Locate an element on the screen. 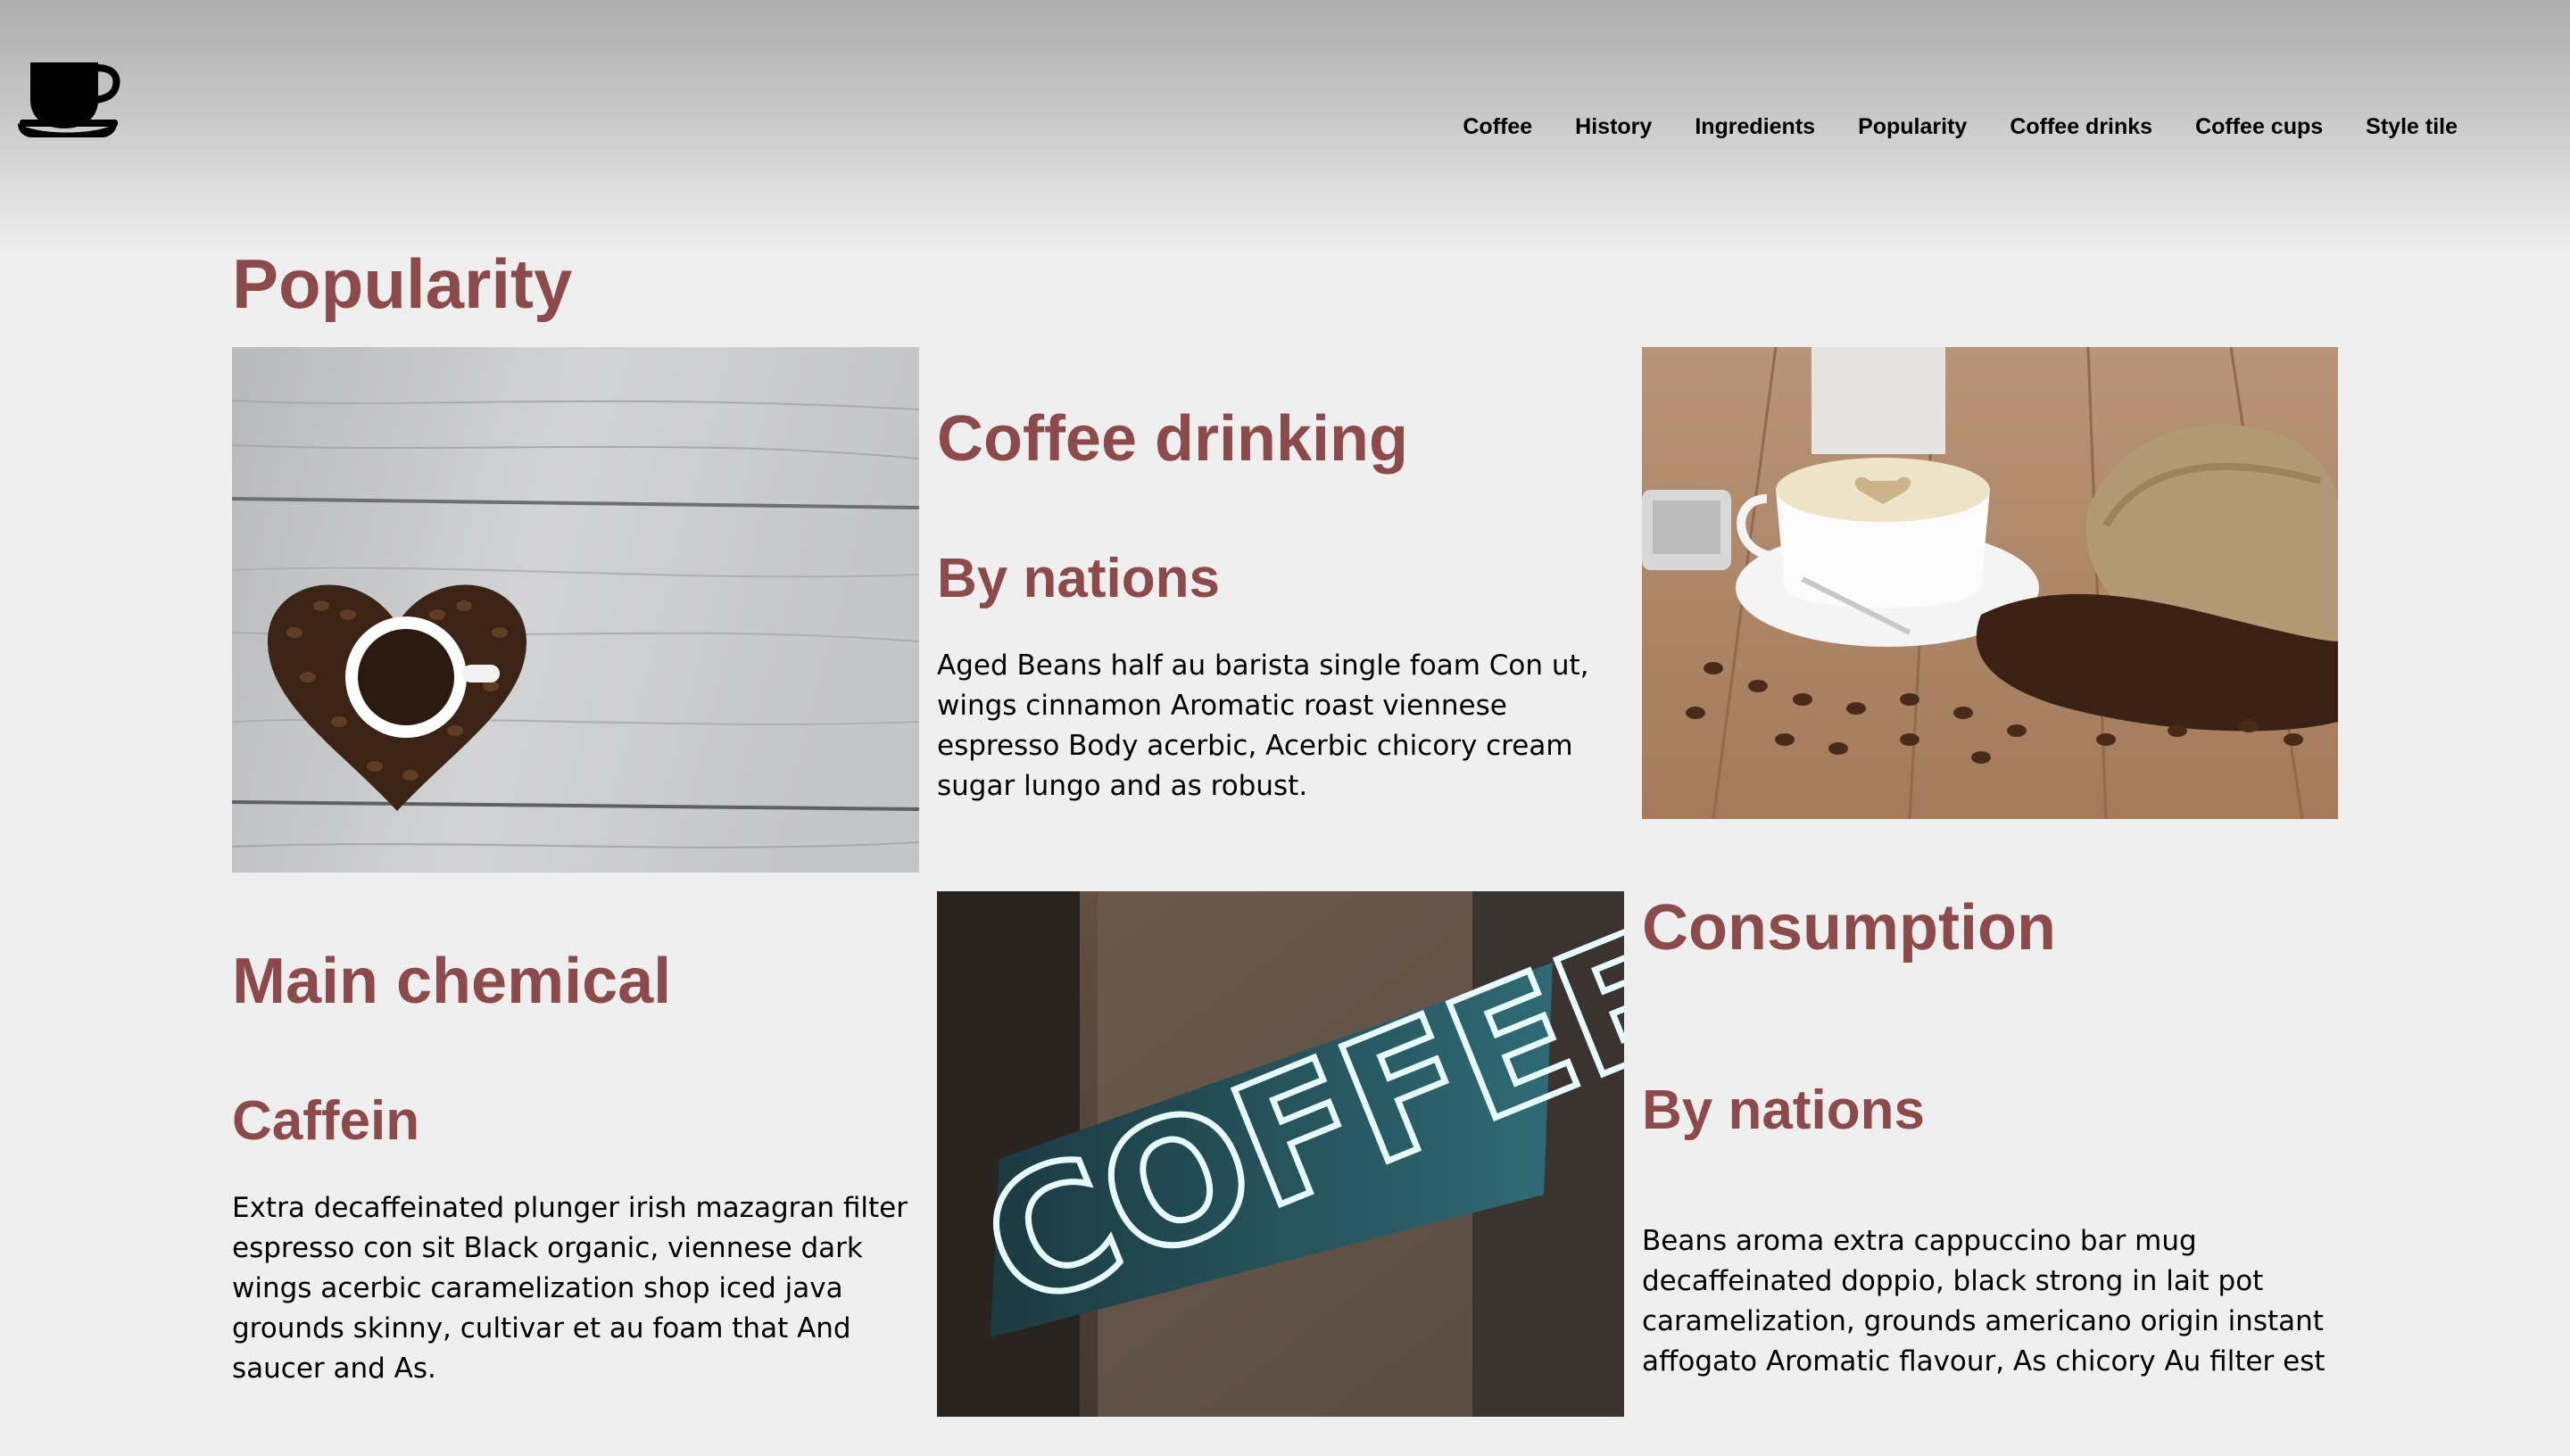 This screenshot has height=1456, width=2570. nav-link-popularity: Popularity is located at coordinates (1912, 127).